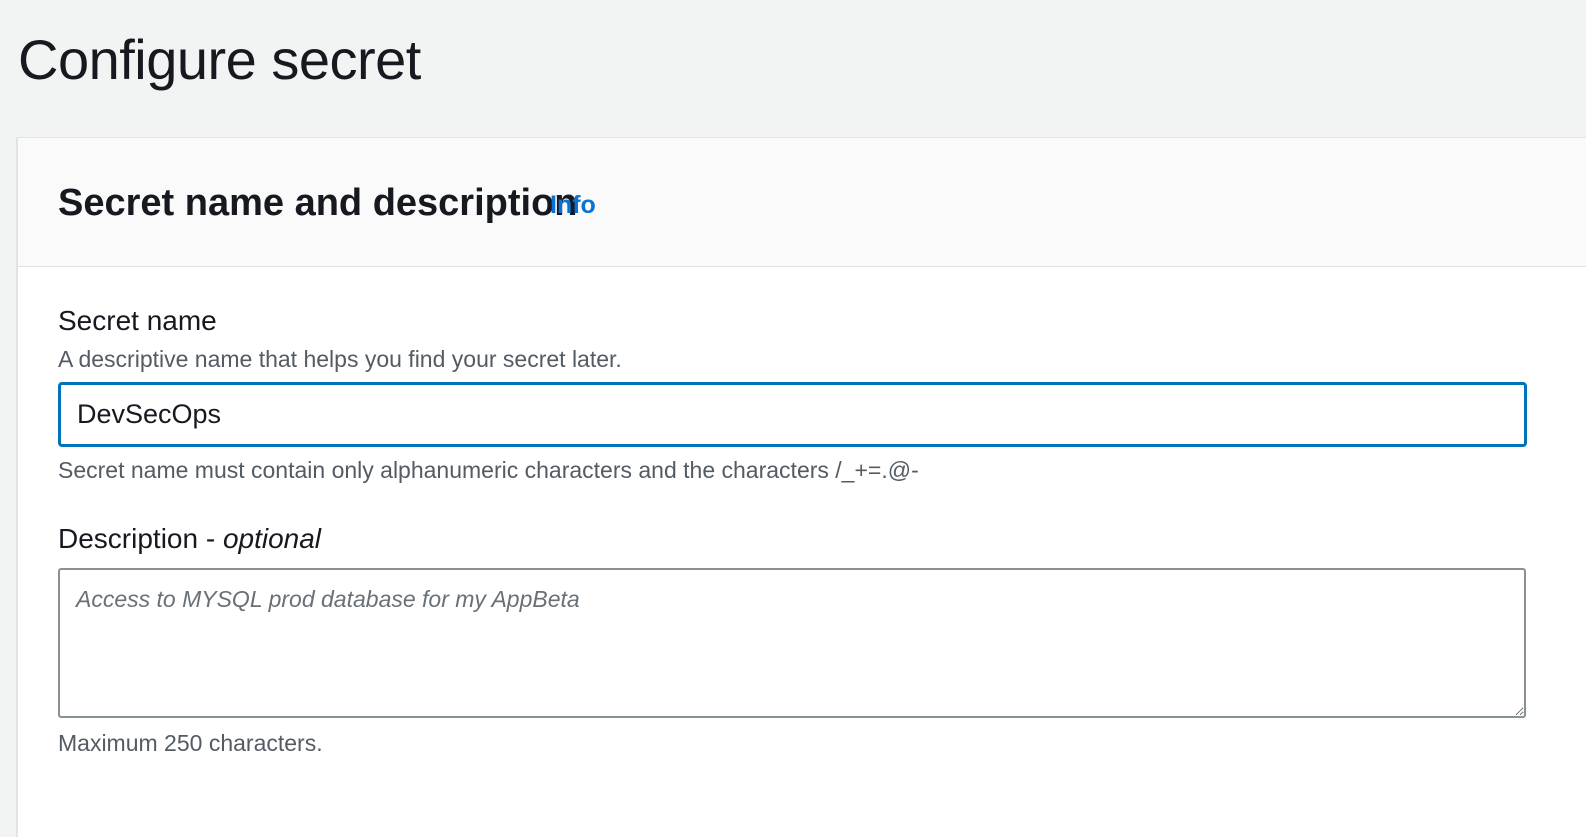 The width and height of the screenshot is (1586, 837). I want to click on secret-name-input, so click(792, 414).